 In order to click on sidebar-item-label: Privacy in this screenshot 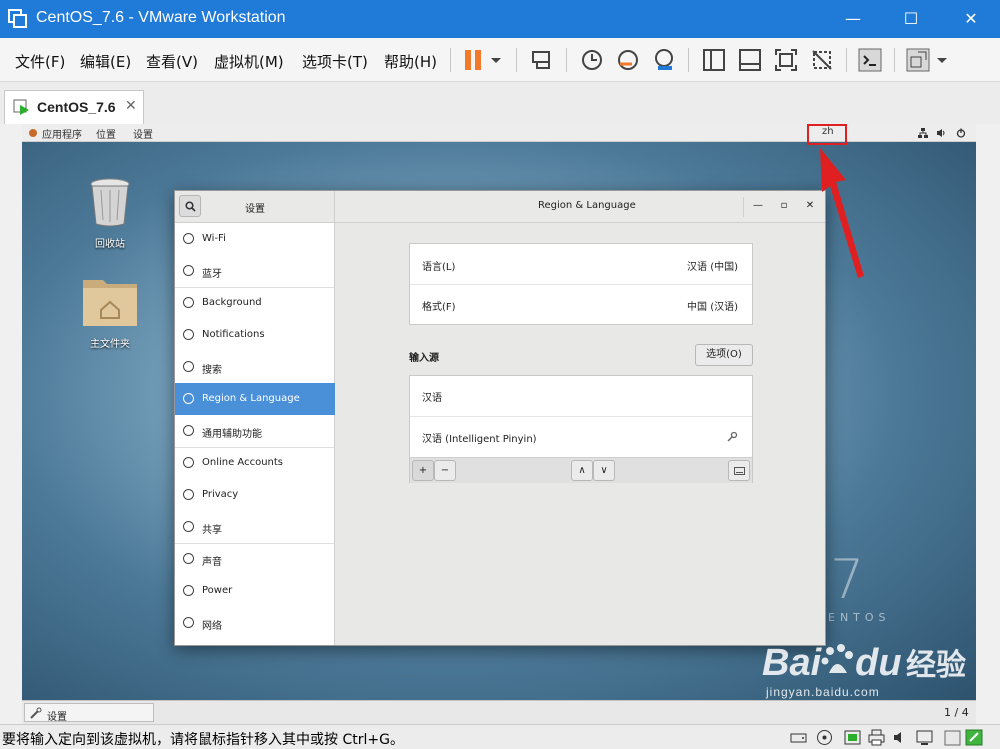, I will do `click(220, 494)`.